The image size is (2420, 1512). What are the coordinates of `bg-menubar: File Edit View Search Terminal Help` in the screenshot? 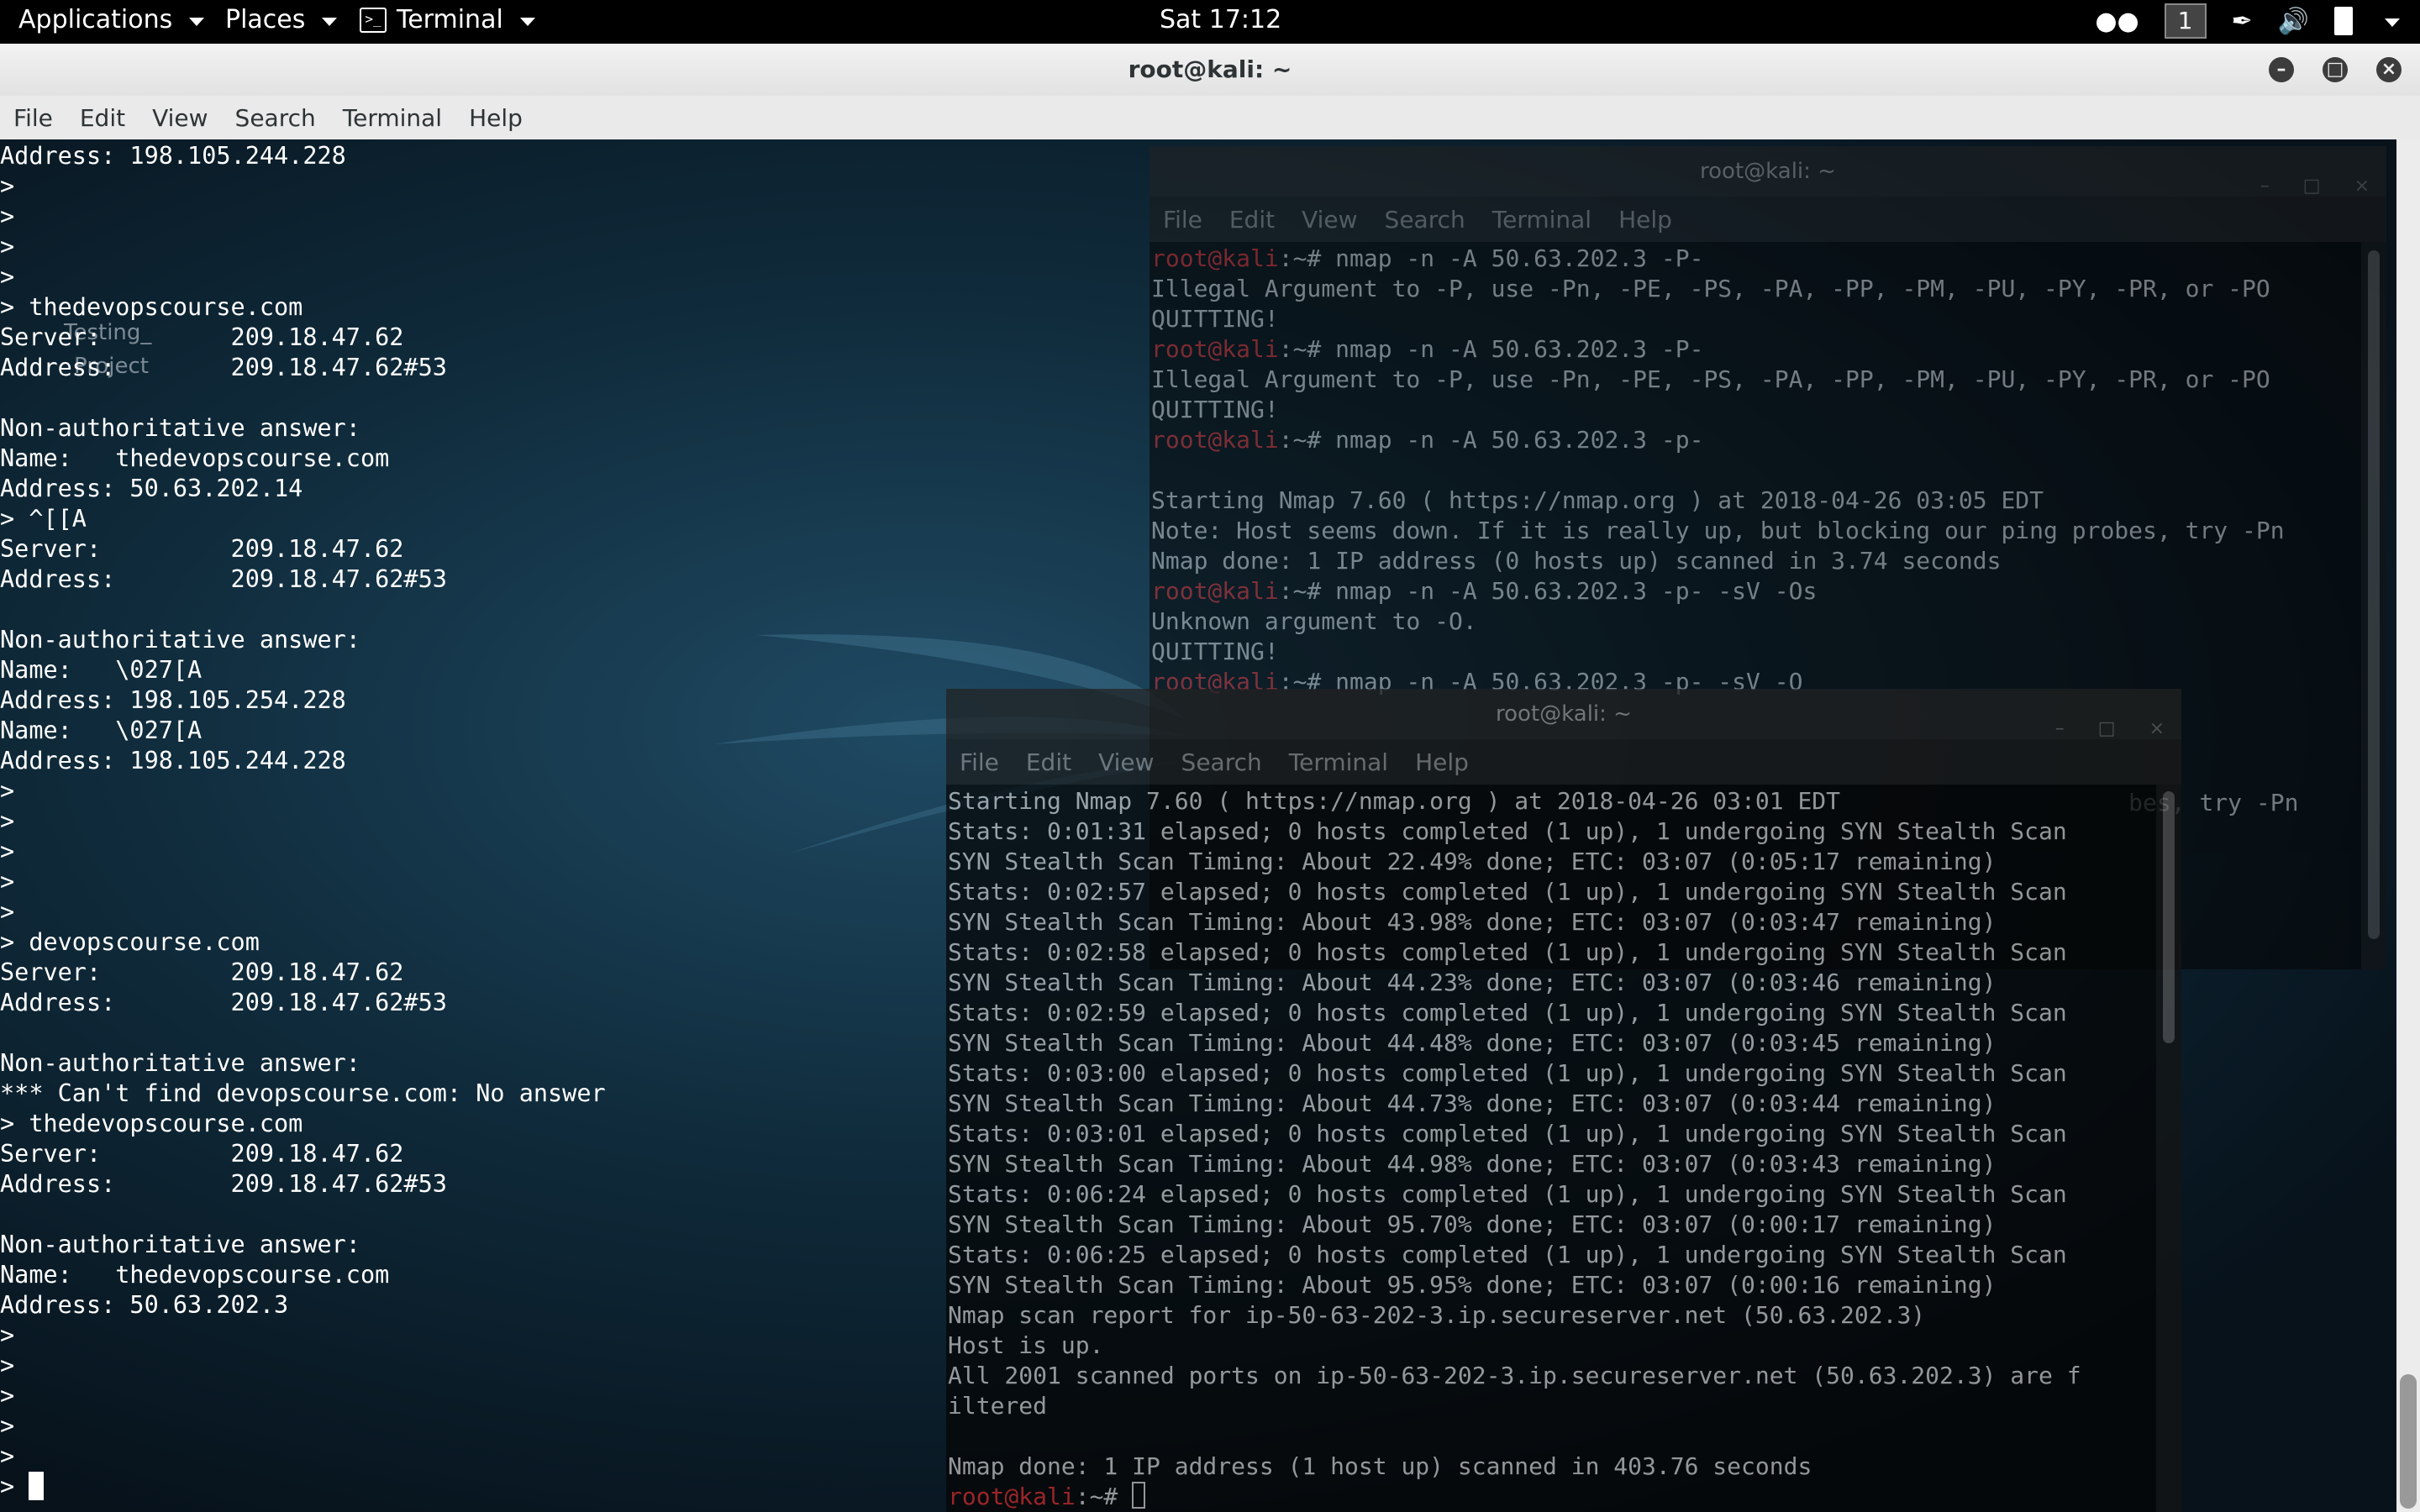 It's located at (1768, 220).